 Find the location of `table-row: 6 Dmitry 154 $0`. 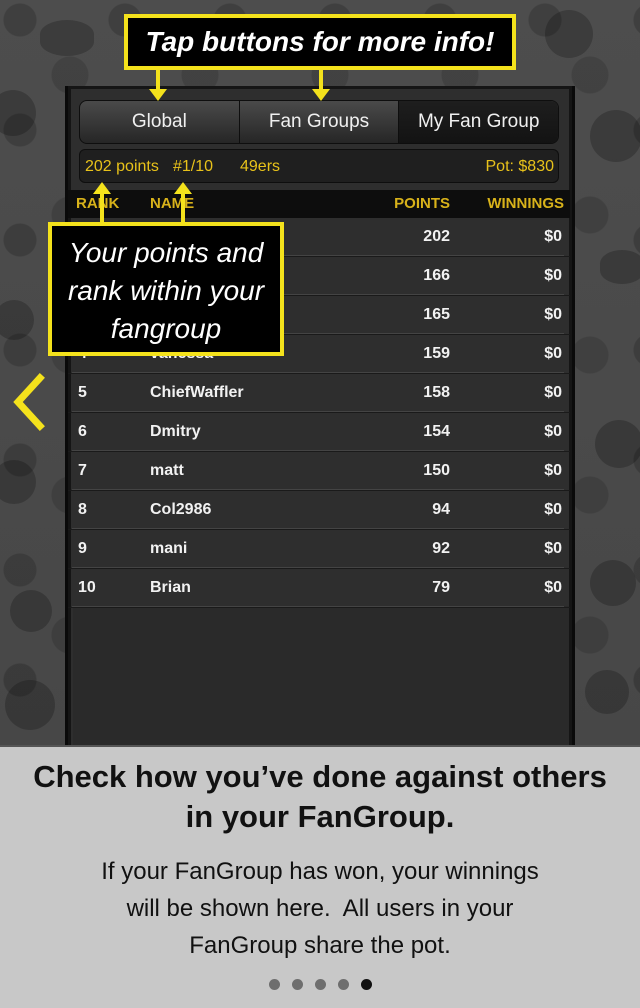

table-row: 6 Dmitry 154 $0 is located at coordinates (319, 432).